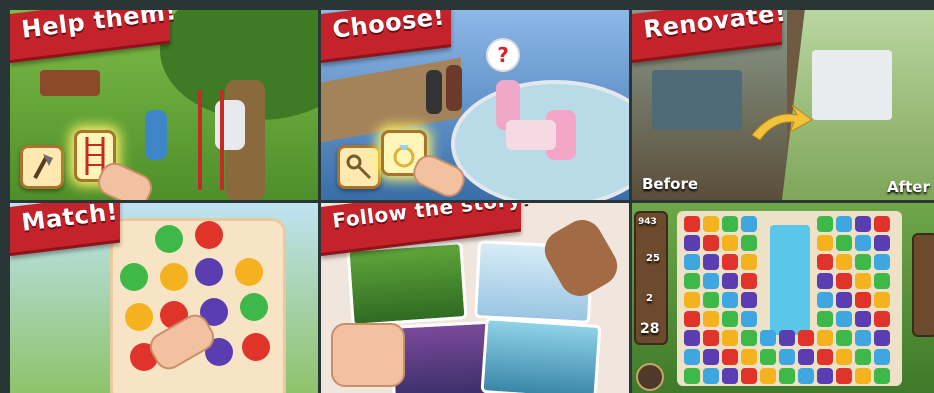 The image size is (934, 393). I want to click on booster-button, so click(650, 377).